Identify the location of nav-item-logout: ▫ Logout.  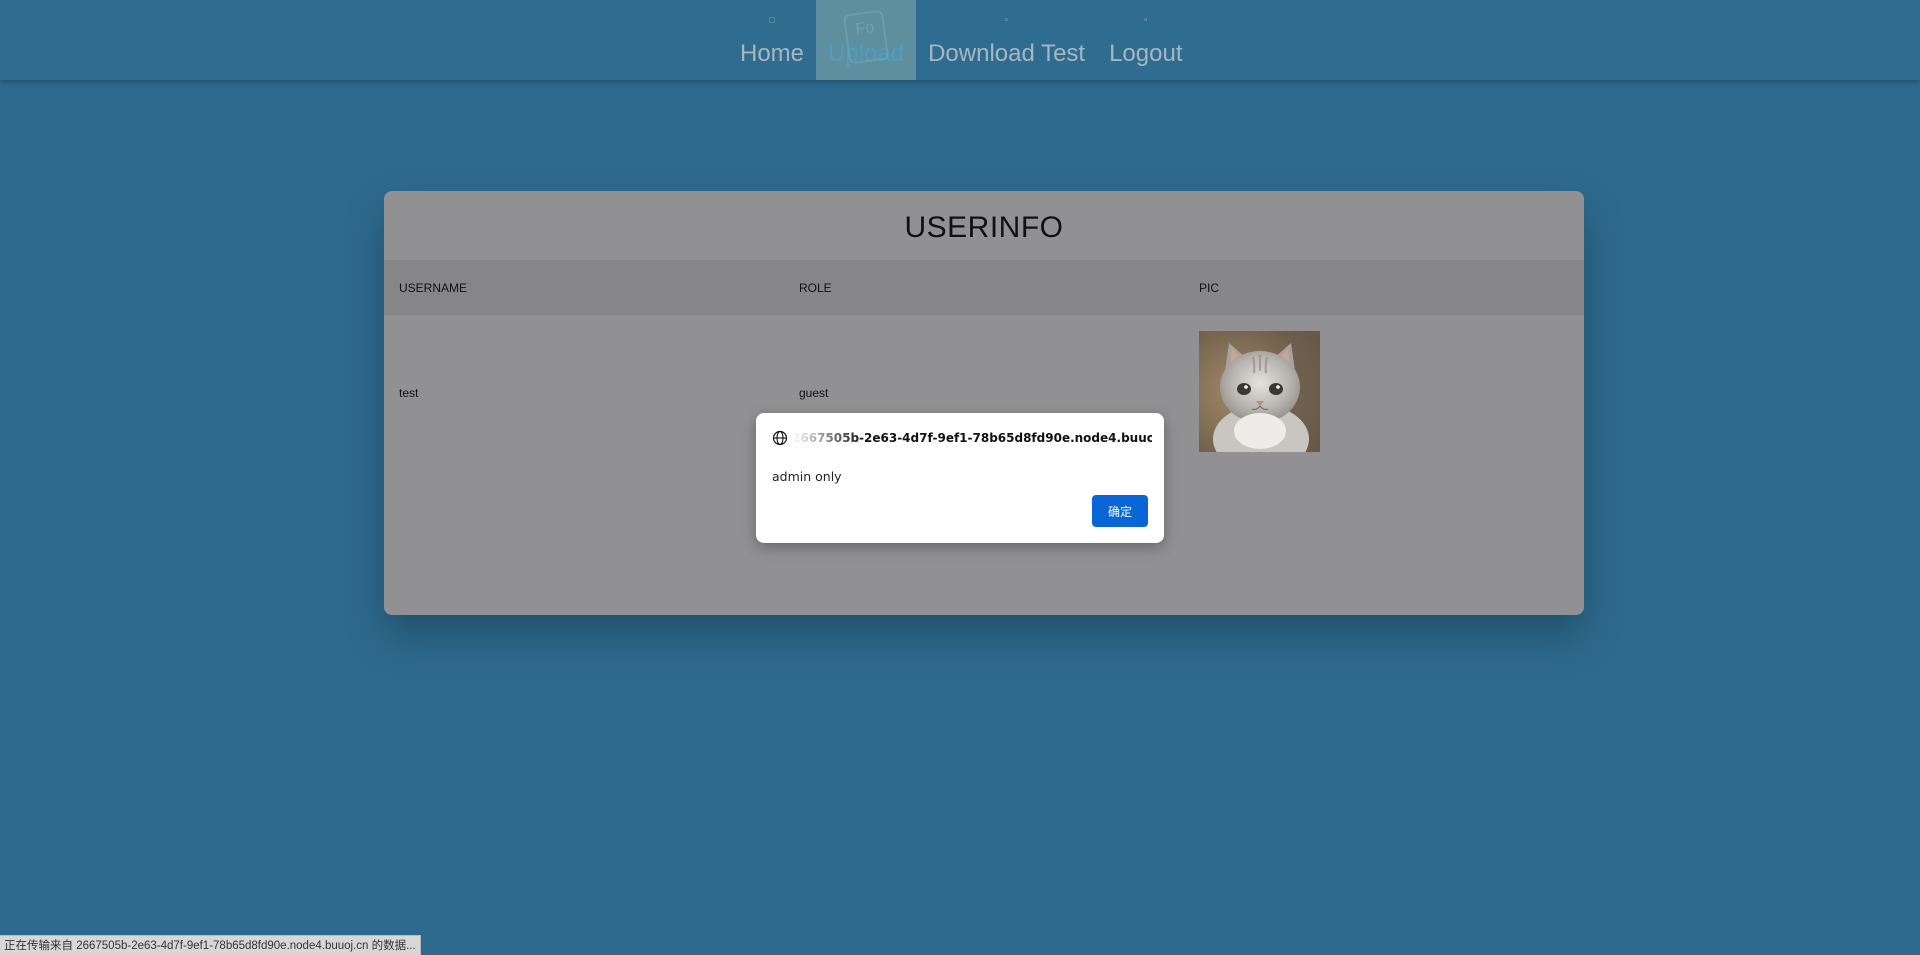
(1145, 40).